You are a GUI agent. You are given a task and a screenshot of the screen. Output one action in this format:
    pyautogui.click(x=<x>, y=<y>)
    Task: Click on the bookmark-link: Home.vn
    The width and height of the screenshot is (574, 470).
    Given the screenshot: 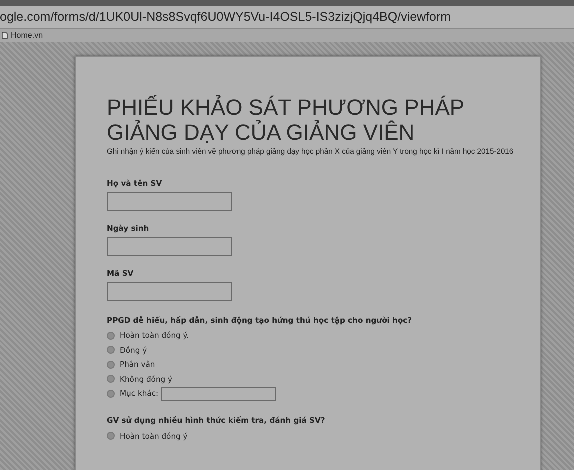 What is the action you would take?
    pyautogui.click(x=23, y=35)
    